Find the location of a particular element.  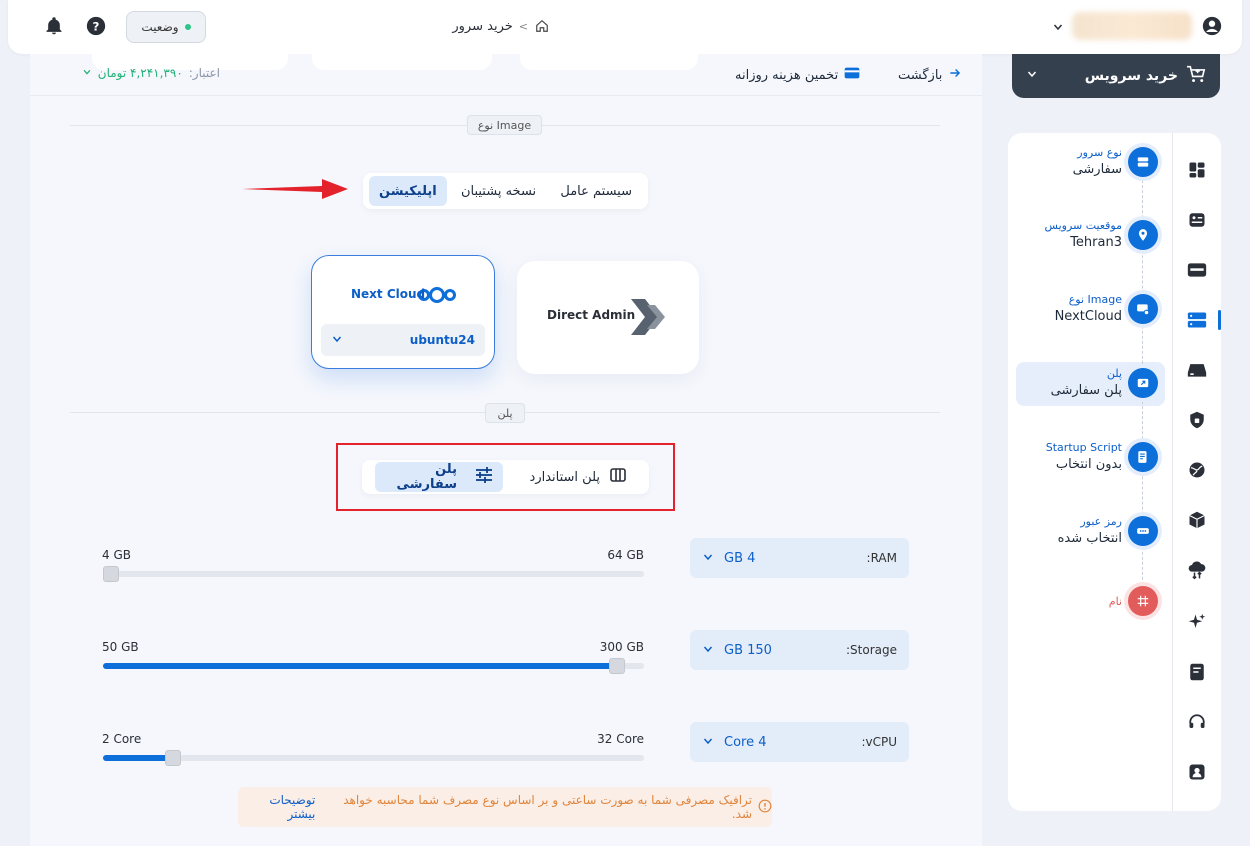

status-dot-icon is located at coordinates (187, 27).